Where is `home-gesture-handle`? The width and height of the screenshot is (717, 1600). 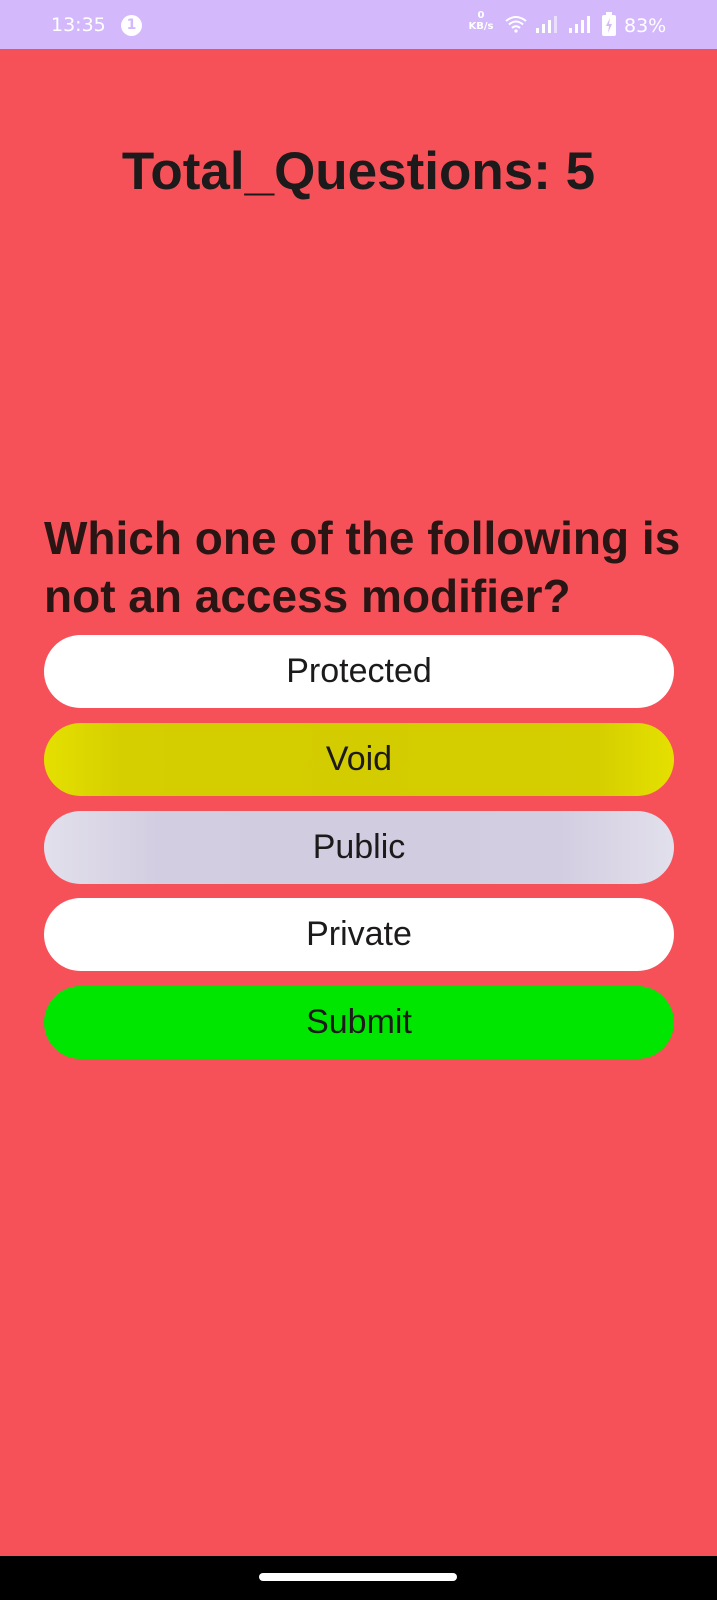 home-gesture-handle is located at coordinates (358, 1577).